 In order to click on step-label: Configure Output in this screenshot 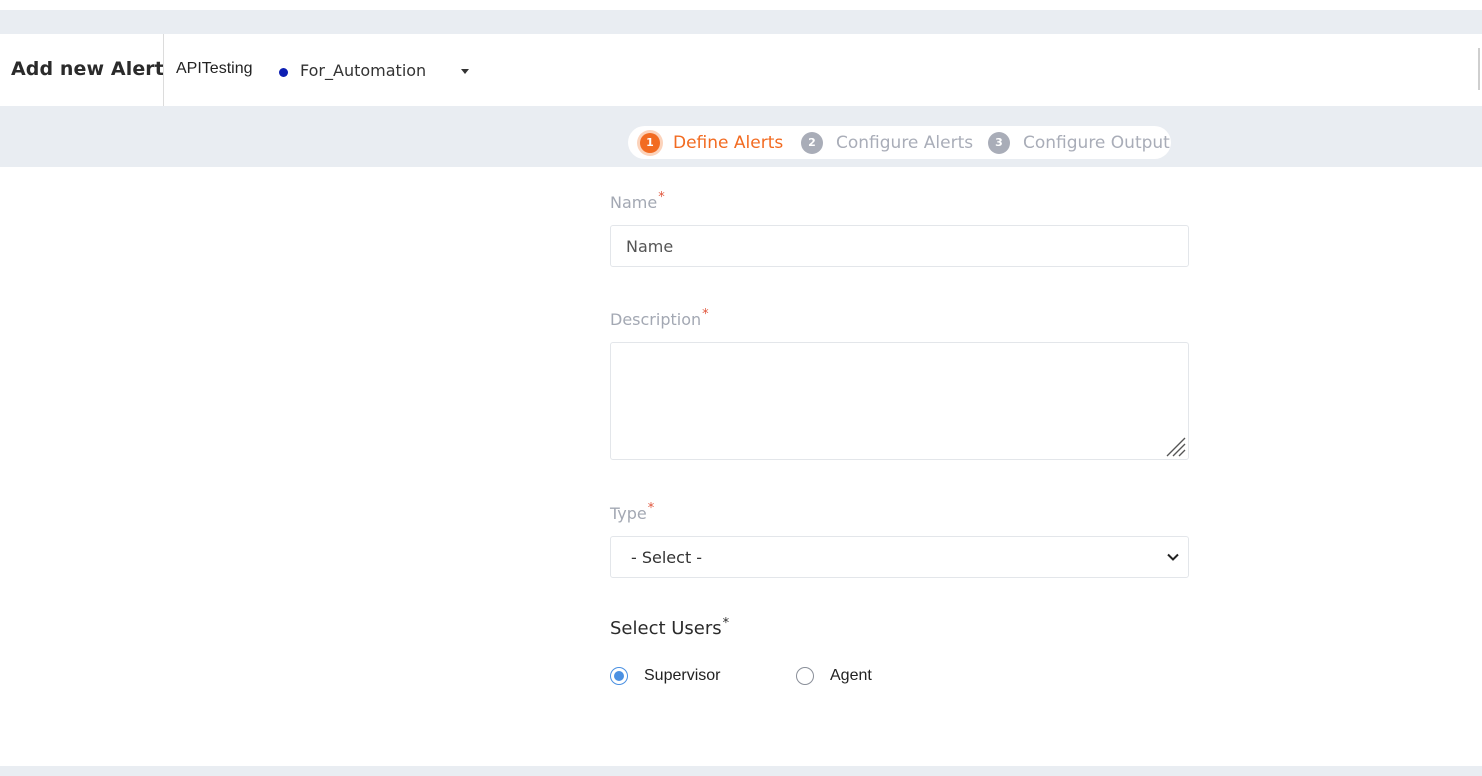, I will do `click(1096, 142)`.